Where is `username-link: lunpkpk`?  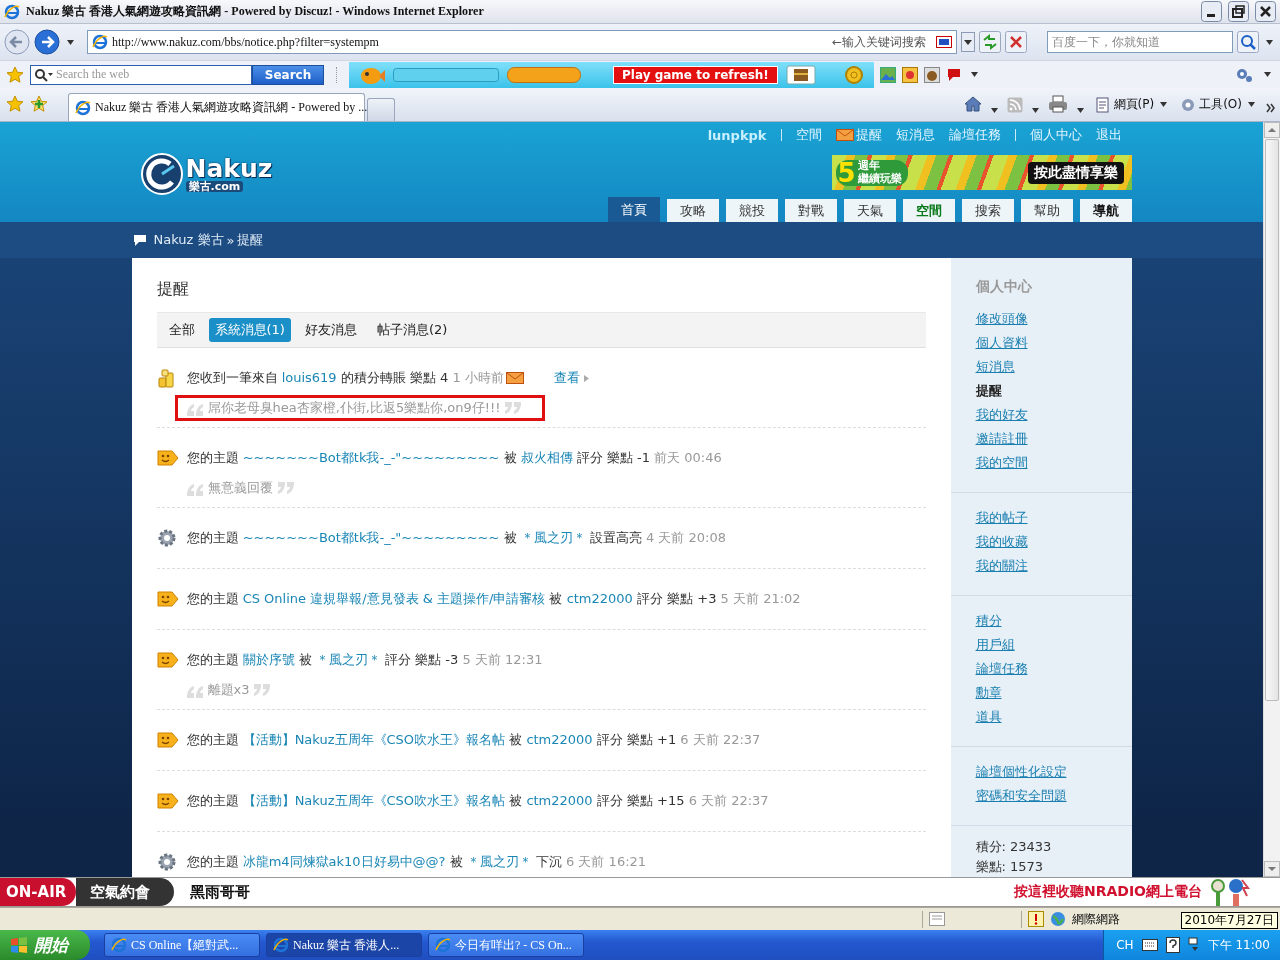
username-link: lunpkpk is located at coordinates (737, 135).